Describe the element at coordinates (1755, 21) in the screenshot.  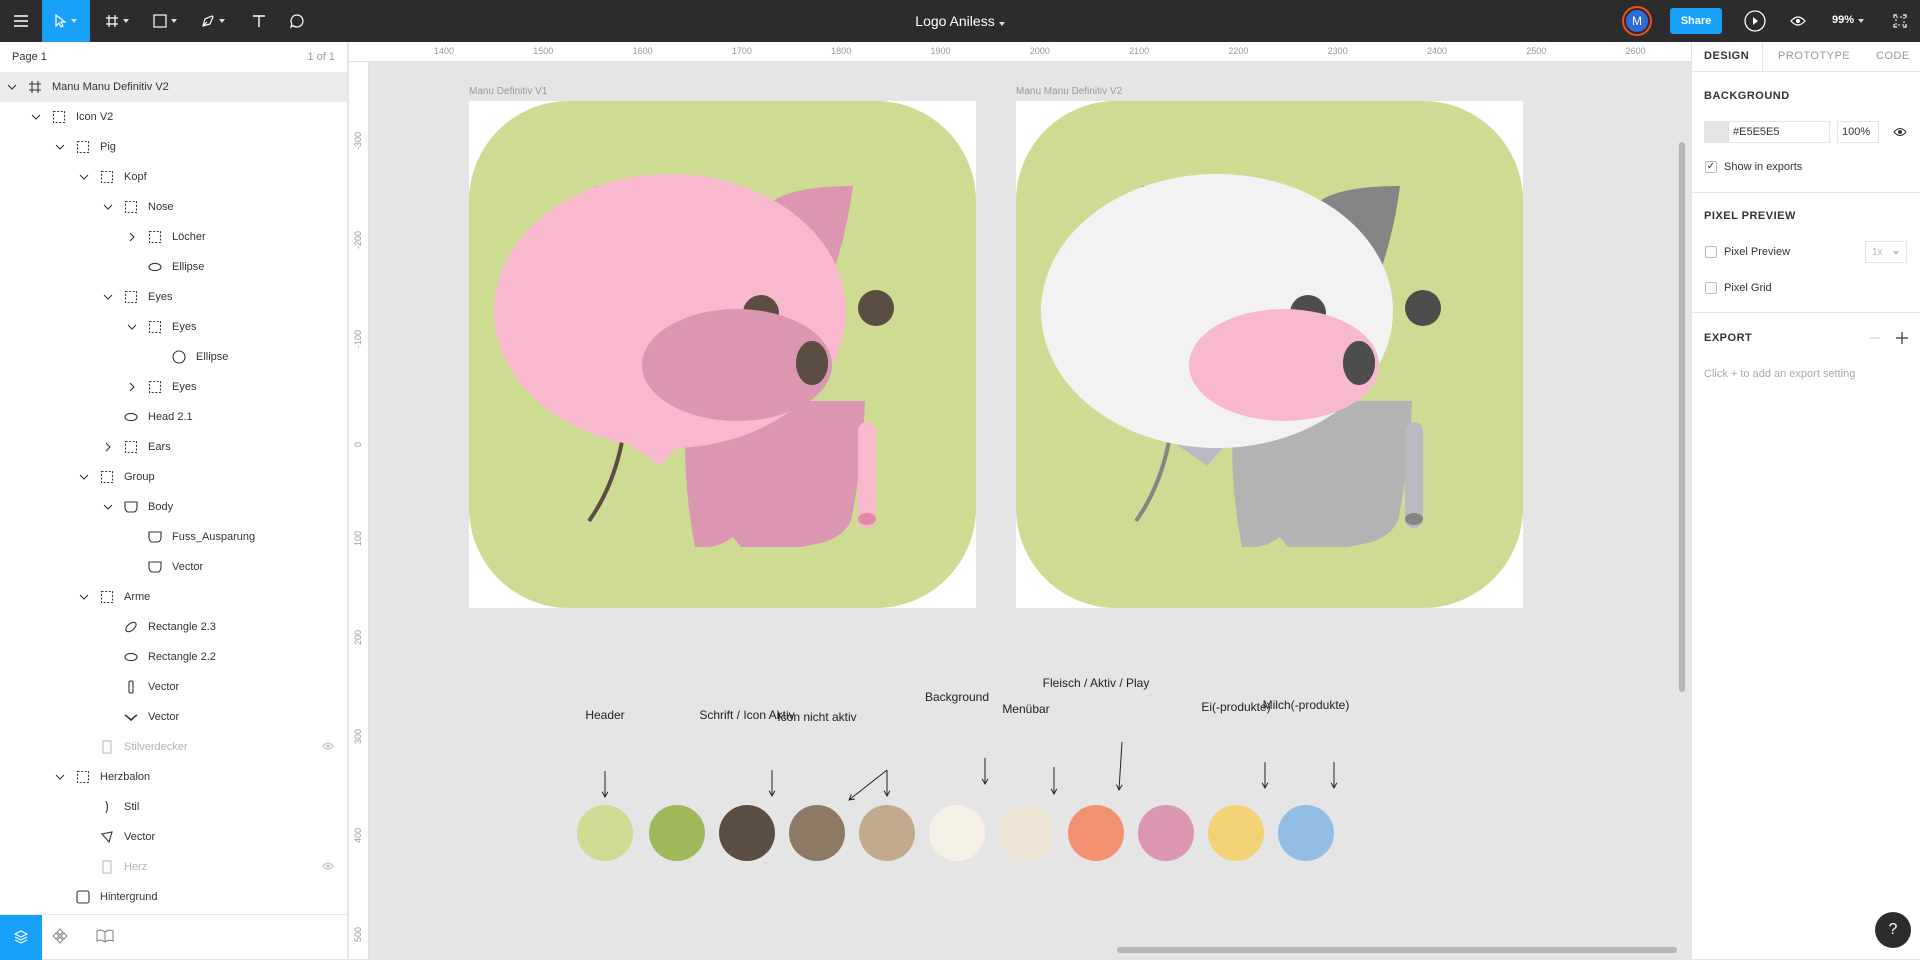
I see `present-button` at that location.